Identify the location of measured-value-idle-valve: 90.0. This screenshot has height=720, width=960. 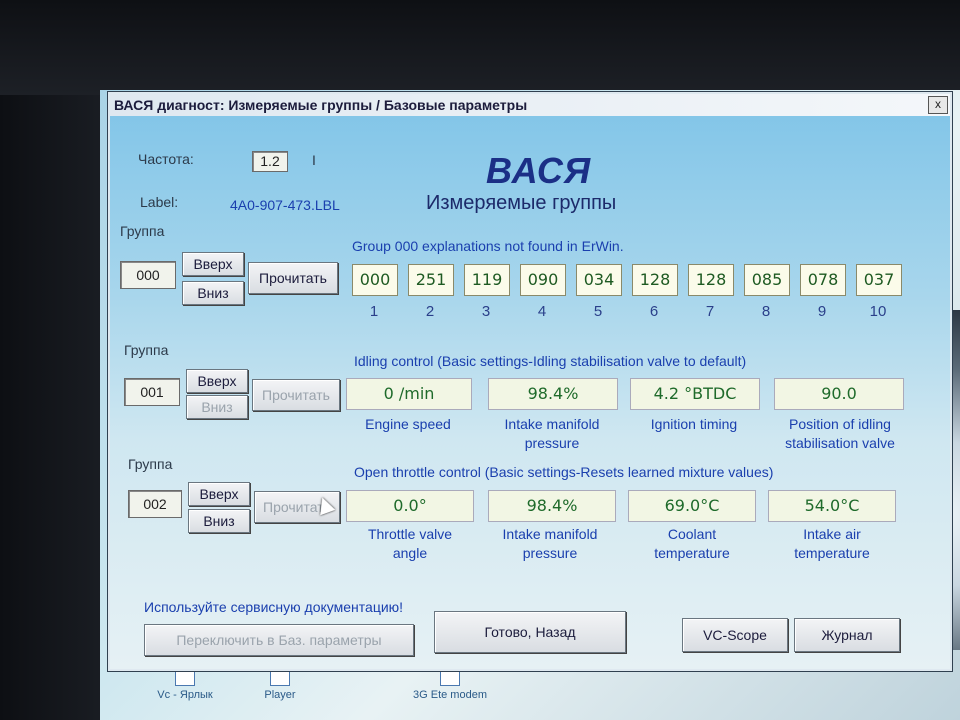
(839, 394).